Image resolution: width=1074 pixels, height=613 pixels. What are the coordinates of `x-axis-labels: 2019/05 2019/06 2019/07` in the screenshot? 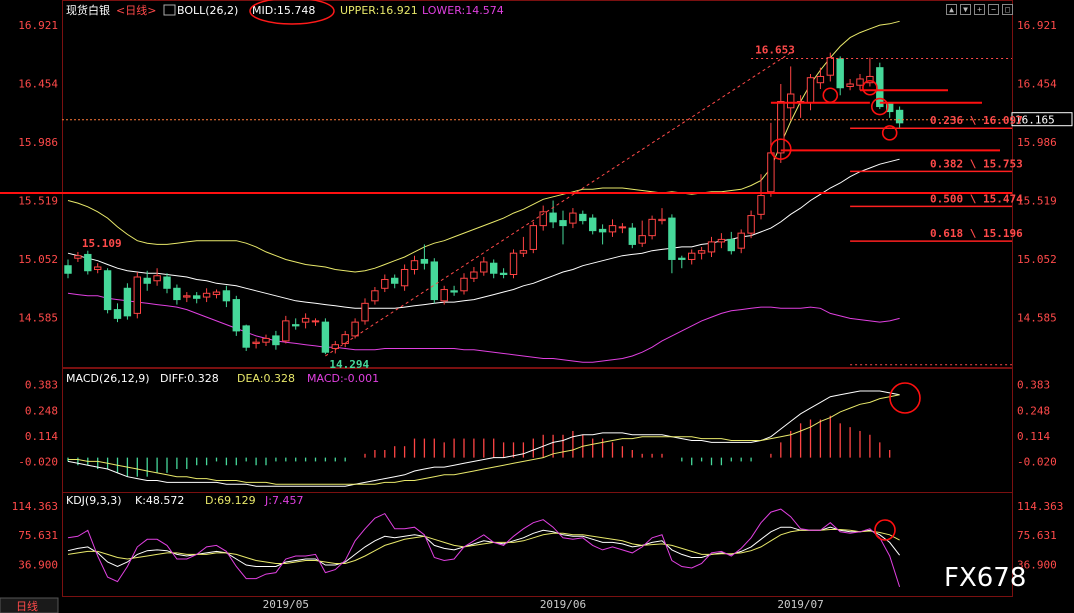 It's located at (543, 604).